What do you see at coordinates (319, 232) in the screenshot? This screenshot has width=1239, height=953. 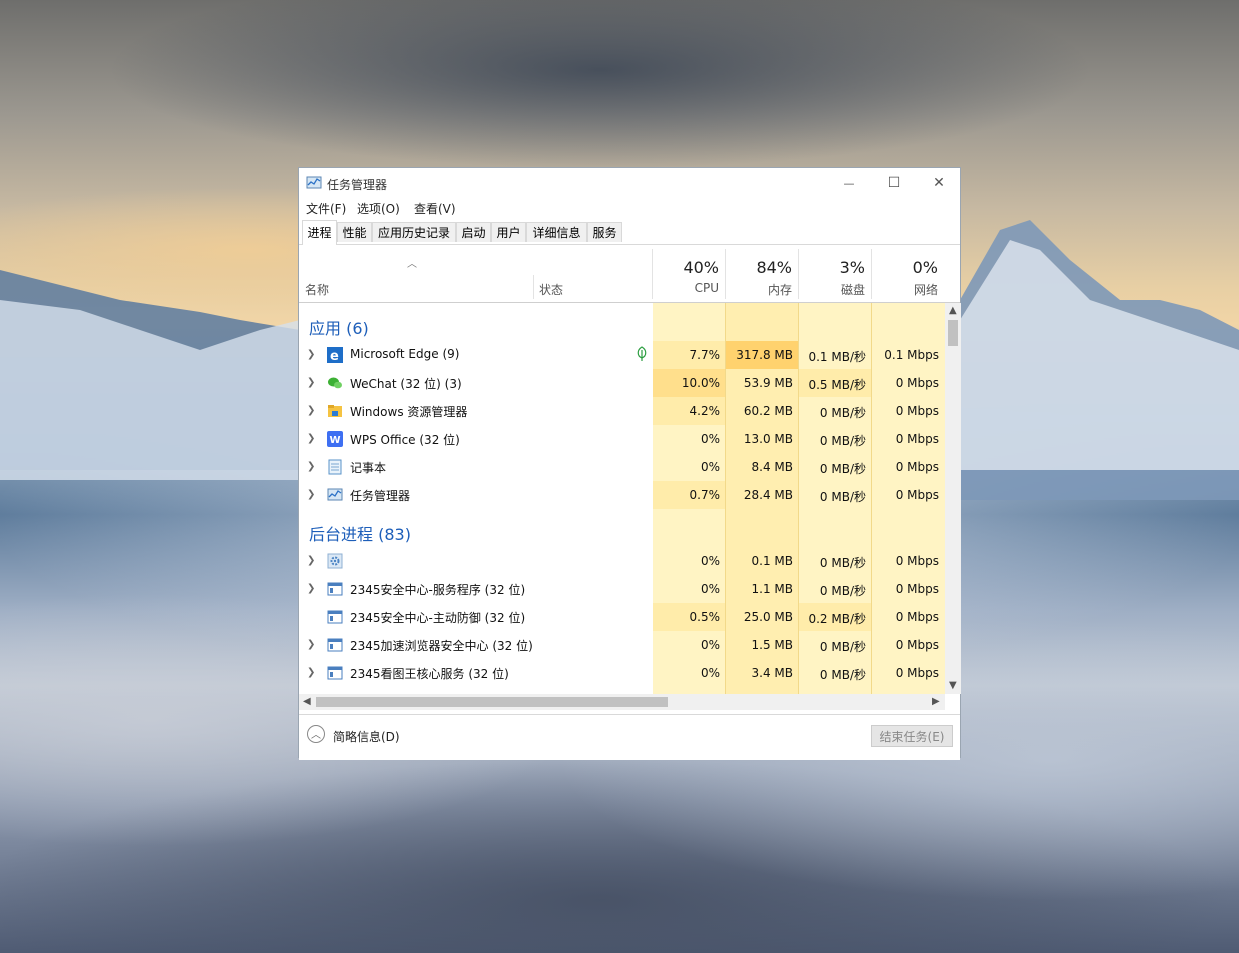 I see `tab-processes: 进程` at bounding box center [319, 232].